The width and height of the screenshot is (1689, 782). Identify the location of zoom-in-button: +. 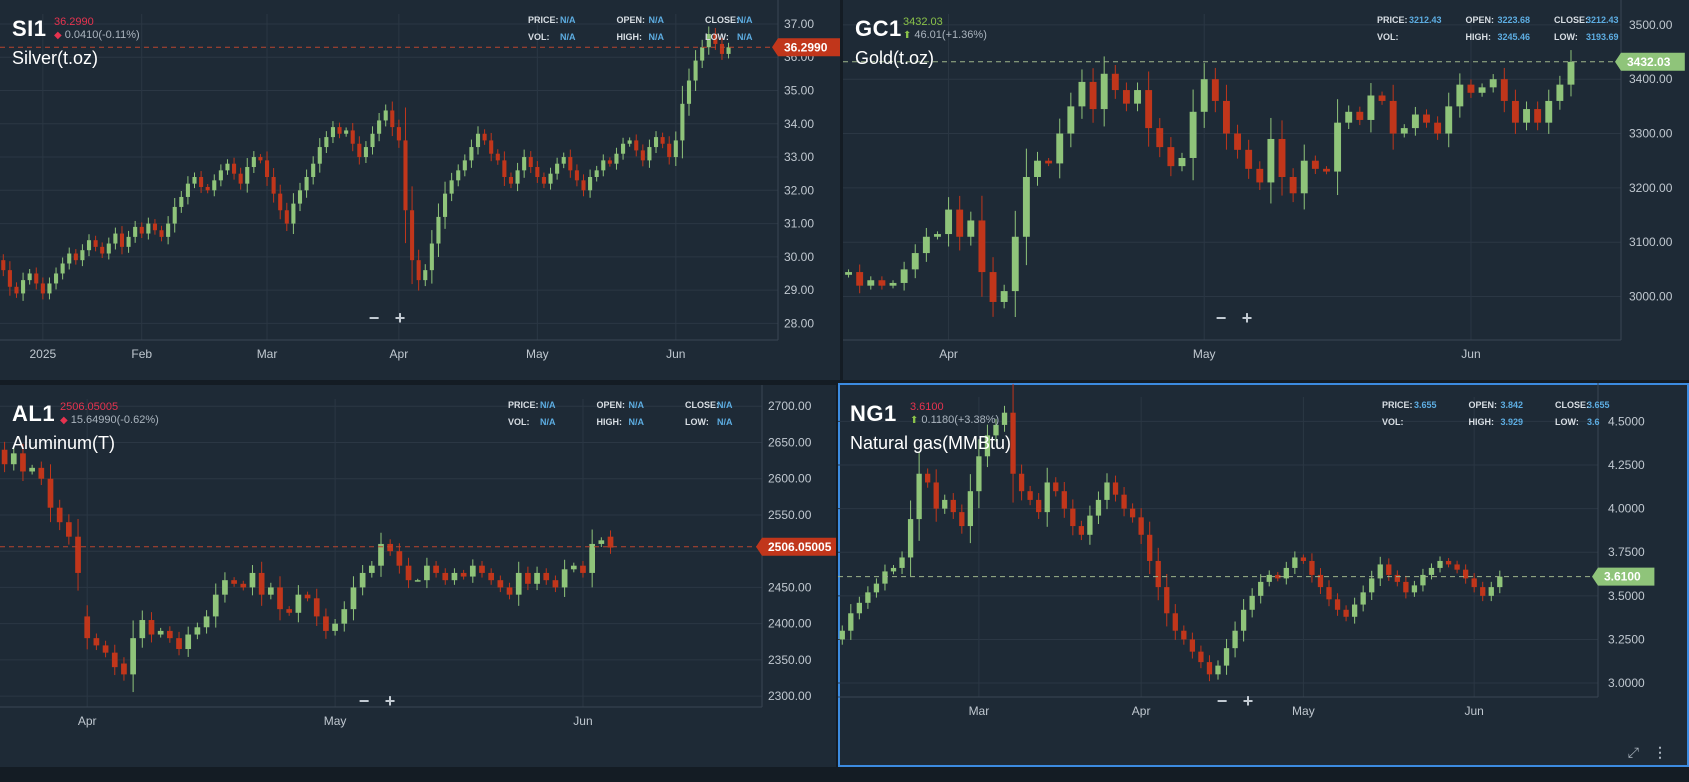
(1247, 318).